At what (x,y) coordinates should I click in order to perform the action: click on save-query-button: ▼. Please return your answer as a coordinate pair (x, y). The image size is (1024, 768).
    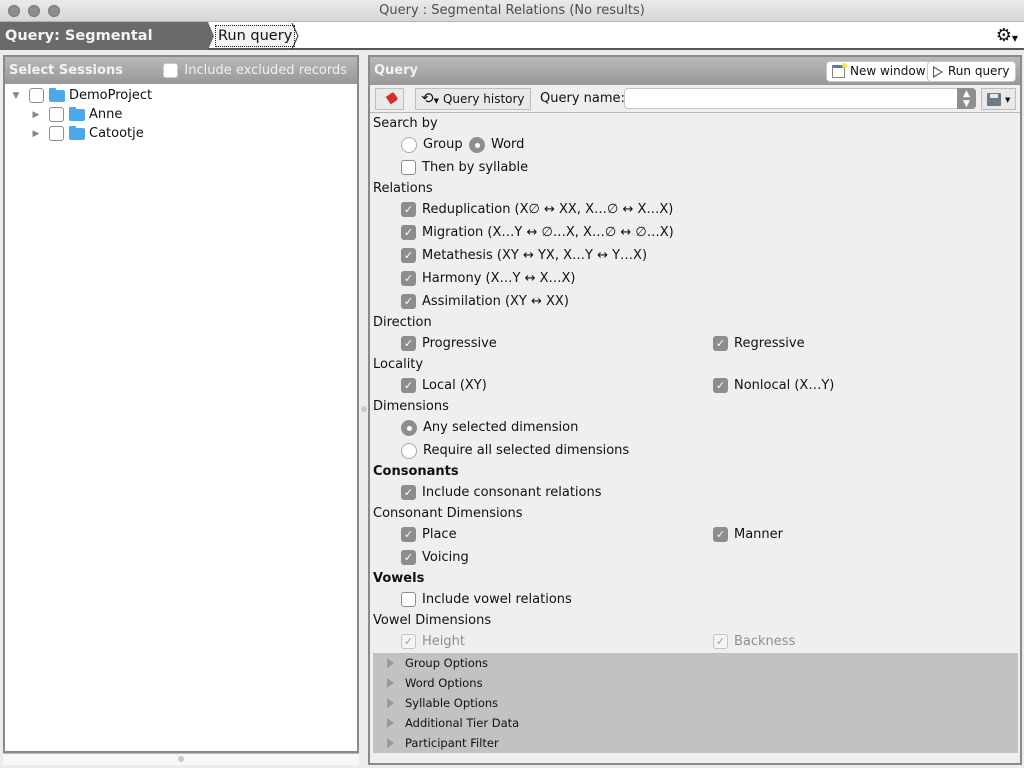
    Looking at the image, I should click on (998, 99).